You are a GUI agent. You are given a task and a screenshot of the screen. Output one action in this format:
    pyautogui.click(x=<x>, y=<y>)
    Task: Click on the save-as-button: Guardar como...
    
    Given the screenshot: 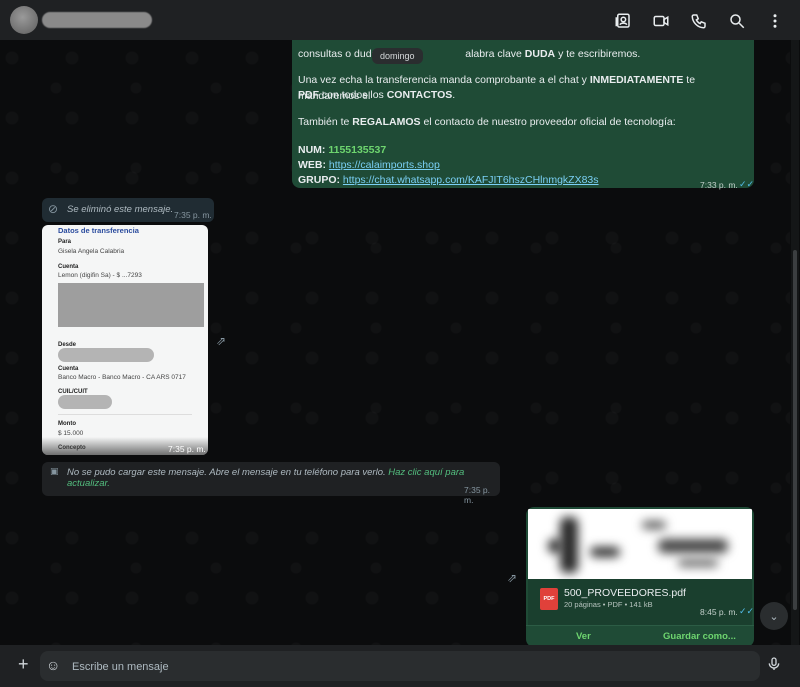 What is the action you would take?
    pyautogui.click(x=699, y=636)
    